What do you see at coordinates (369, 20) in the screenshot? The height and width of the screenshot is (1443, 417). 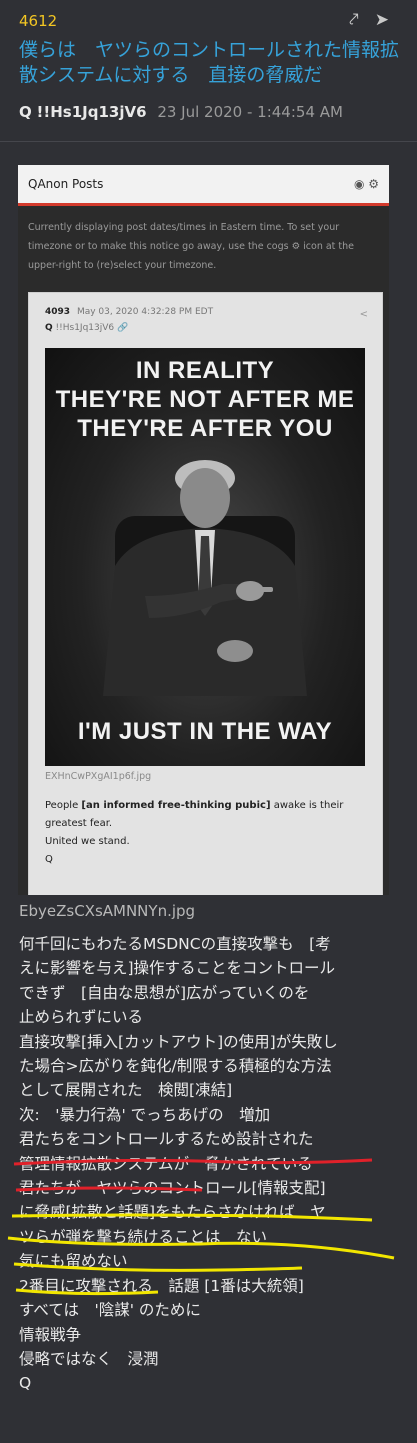 I see `post-actions: ⤤ ➤` at bounding box center [369, 20].